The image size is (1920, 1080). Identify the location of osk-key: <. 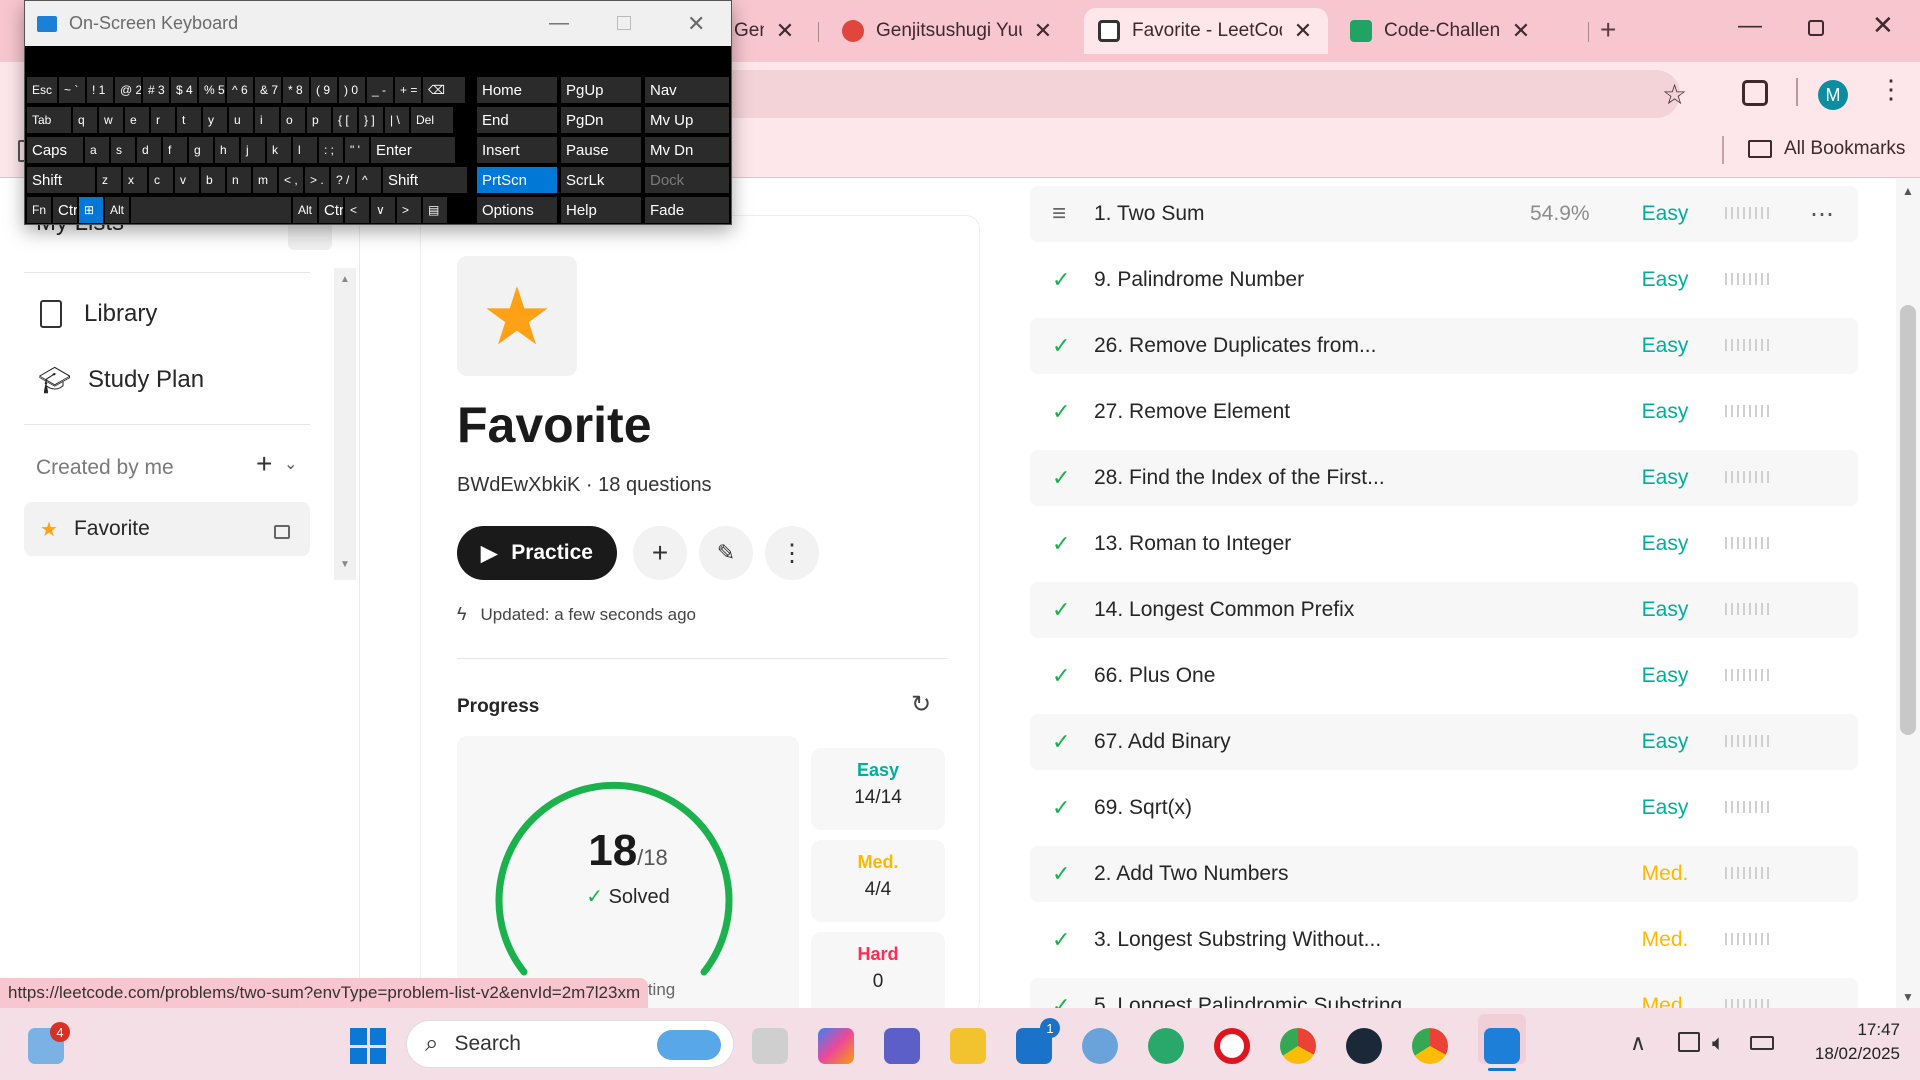
(357, 210).